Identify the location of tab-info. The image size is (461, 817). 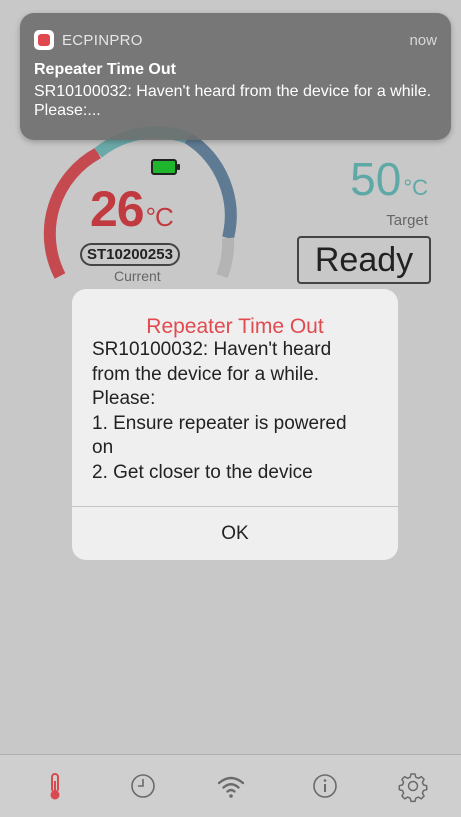
(325, 786).